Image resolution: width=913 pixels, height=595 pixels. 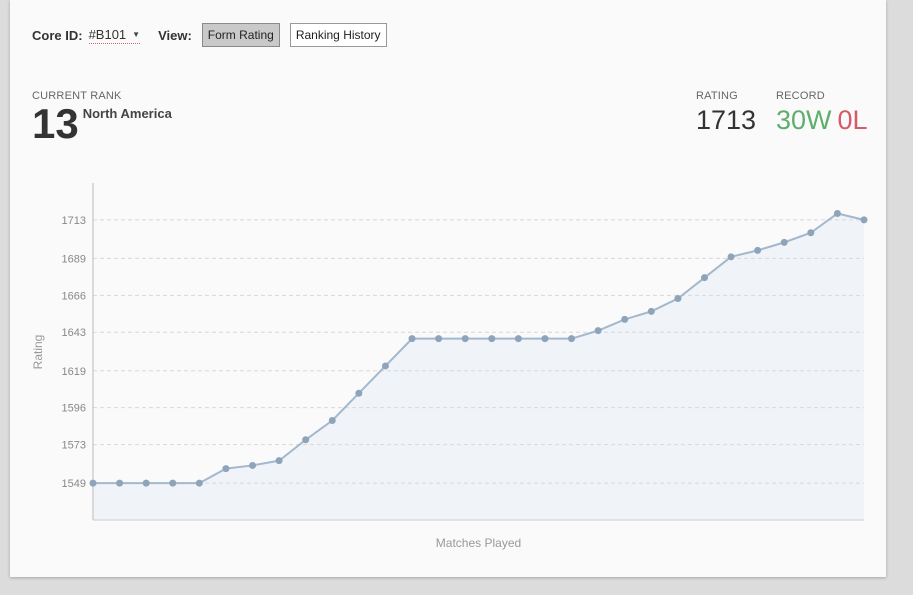 What do you see at coordinates (74, 259) in the screenshot?
I see `y-tick-label: 1689` at bounding box center [74, 259].